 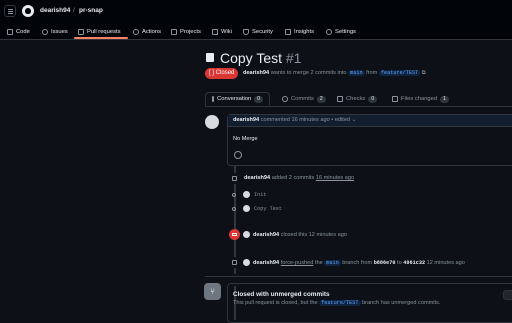 I want to click on file-diff-icon, so click(x=395, y=99).